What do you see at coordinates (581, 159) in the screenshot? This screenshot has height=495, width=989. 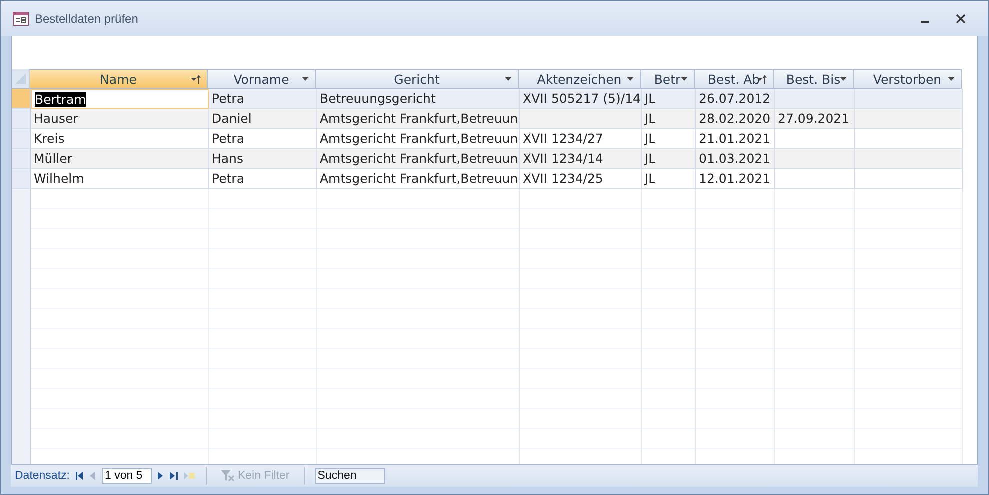 I see `table-cell: XVII 1234/14` at bounding box center [581, 159].